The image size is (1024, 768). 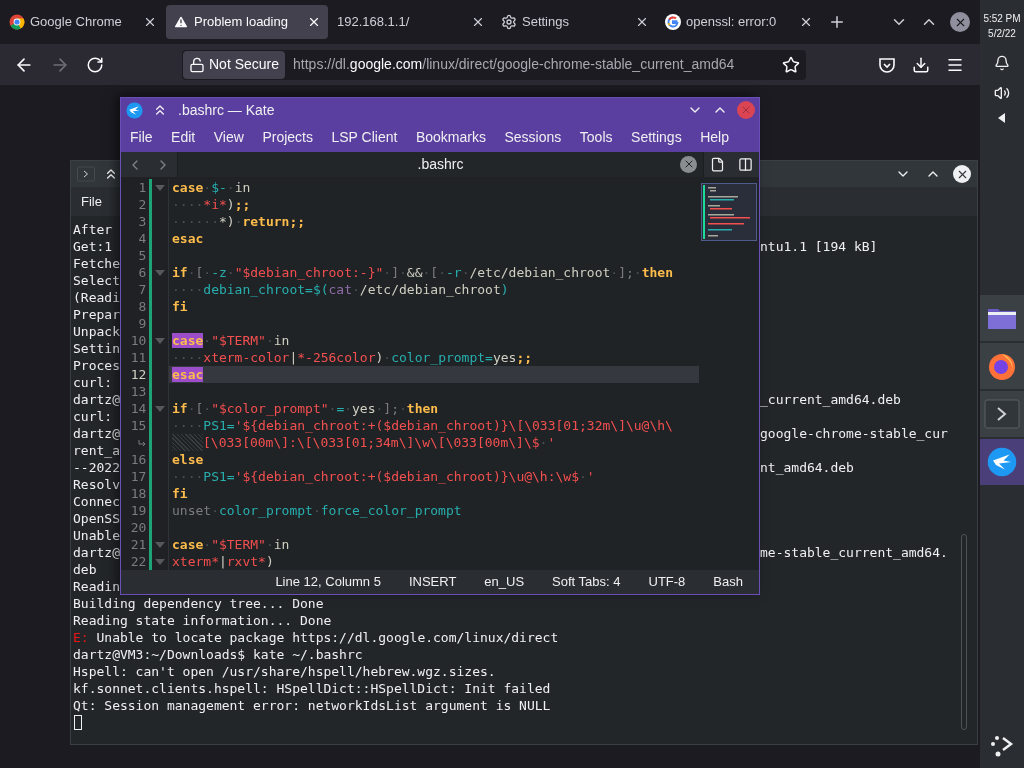 I want to click on split-view-icon, so click(x=745, y=165).